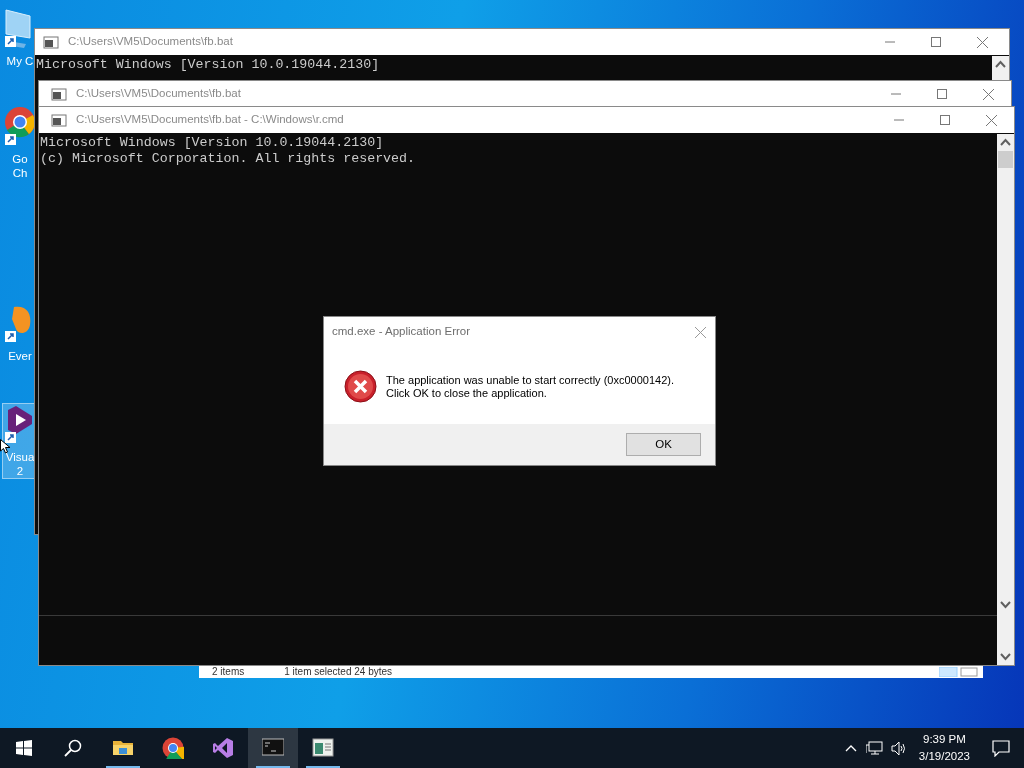 Image resolution: width=1024 pixels, height=768 pixels. Describe the element at coordinates (24, 748) in the screenshot. I see `windows-logo-icon` at that location.